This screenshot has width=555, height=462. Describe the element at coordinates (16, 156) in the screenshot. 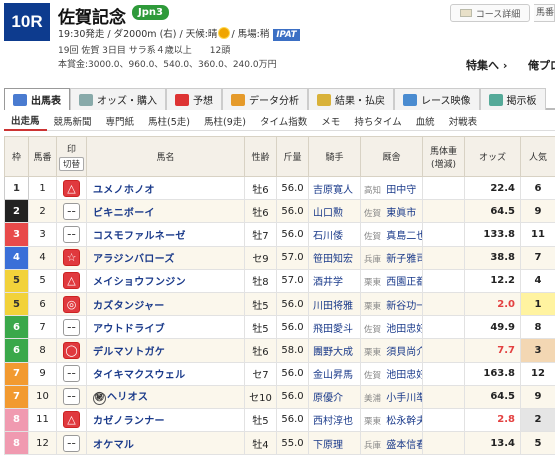

I see `col-waku: 枠` at that location.